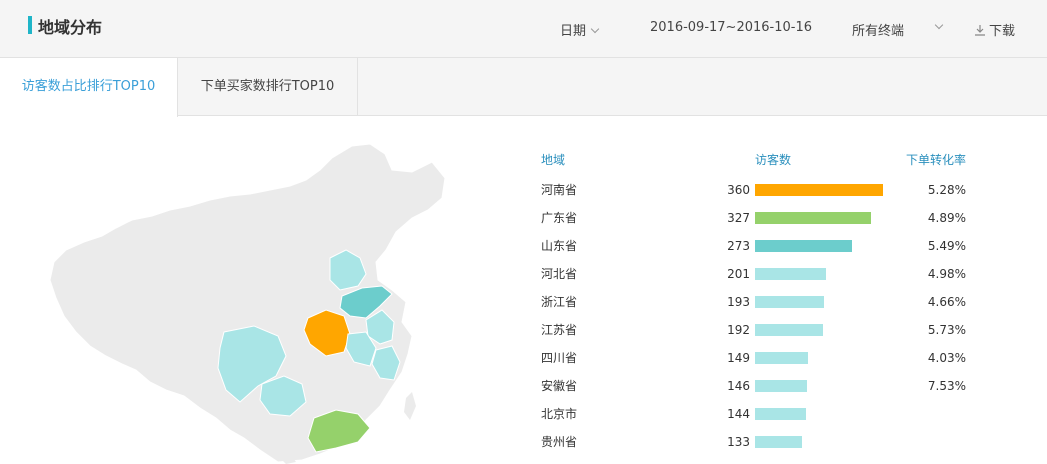 This screenshot has width=1047, height=464. I want to click on terminal-select: 所有终端, so click(878, 29).